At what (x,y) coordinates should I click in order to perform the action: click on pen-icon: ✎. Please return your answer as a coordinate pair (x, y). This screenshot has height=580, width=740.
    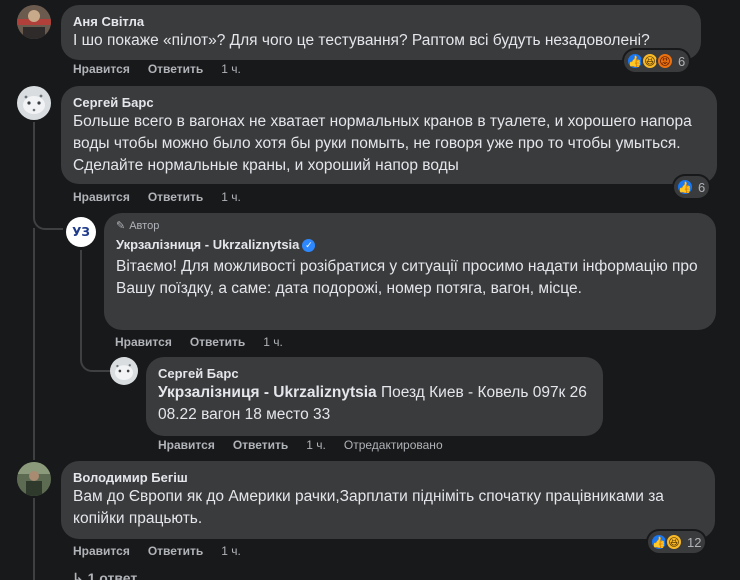
    Looking at the image, I should click on (121, 226).